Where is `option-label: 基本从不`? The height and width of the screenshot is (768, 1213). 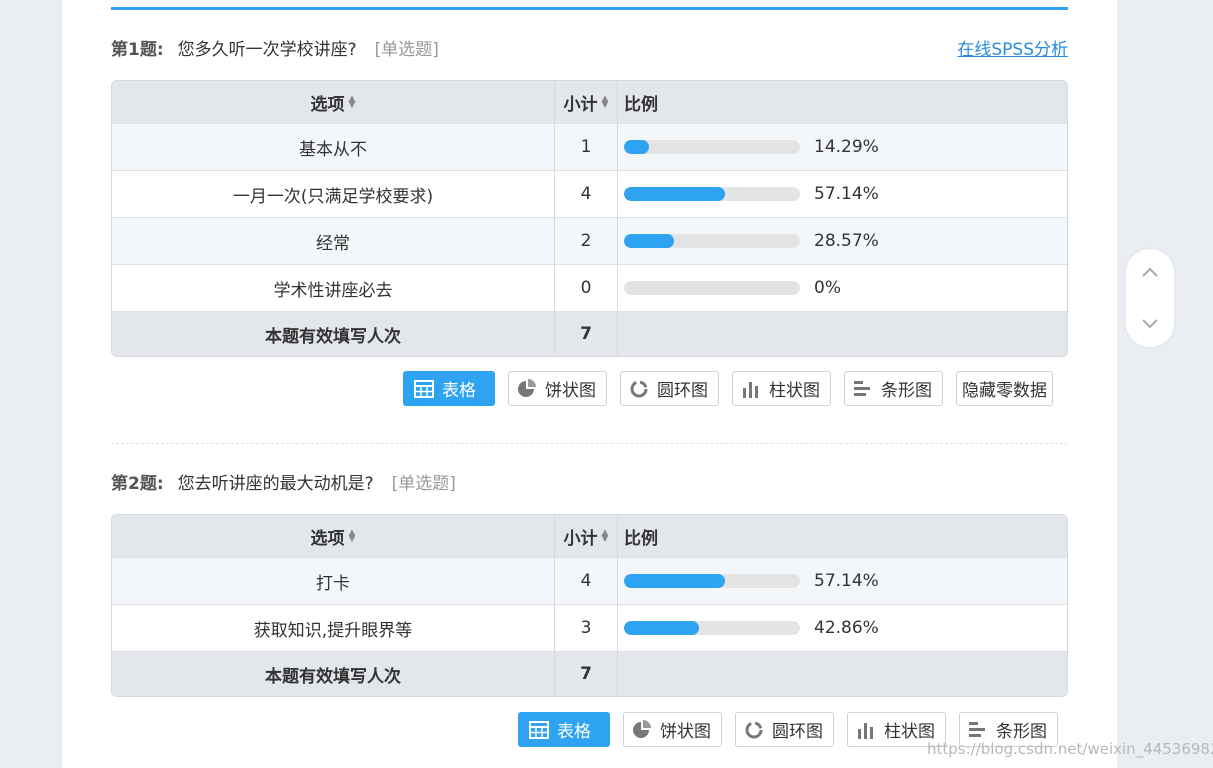 option-label: 基本从不 is located at coordinates (333, 149).